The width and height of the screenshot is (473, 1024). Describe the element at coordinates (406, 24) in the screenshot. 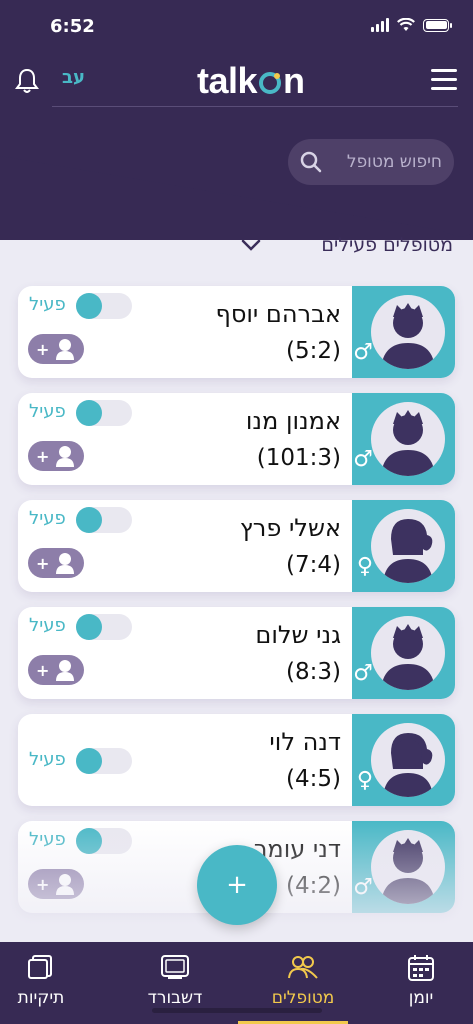

I see `wifi-icon` at that location.